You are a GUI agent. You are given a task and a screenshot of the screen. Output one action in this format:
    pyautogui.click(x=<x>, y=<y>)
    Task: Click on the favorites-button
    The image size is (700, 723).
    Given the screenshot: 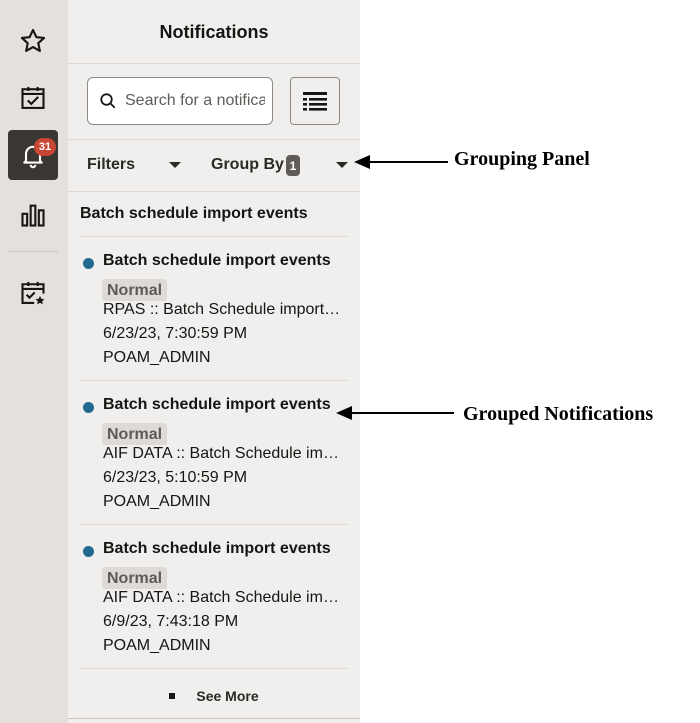 What is the action you would take?
    pyautogui.click(x=33, y=41)
    